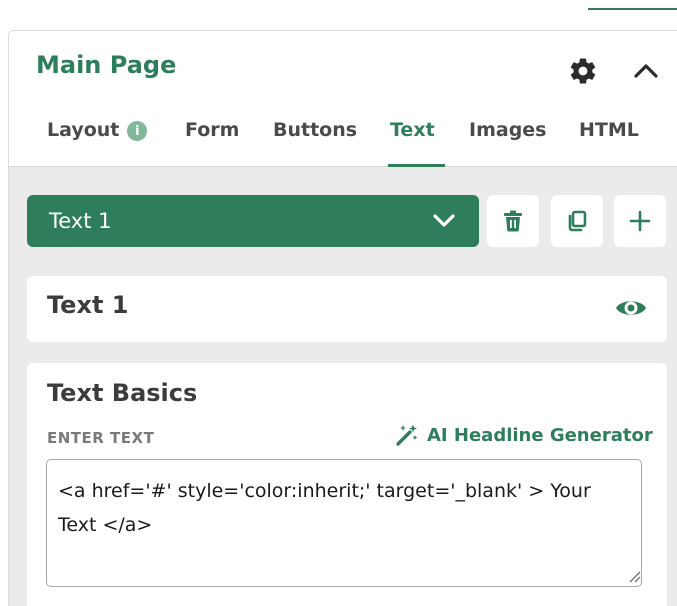 This screenshot has height=606, width=677. I want to click on trash-icon, so click(513, 221).